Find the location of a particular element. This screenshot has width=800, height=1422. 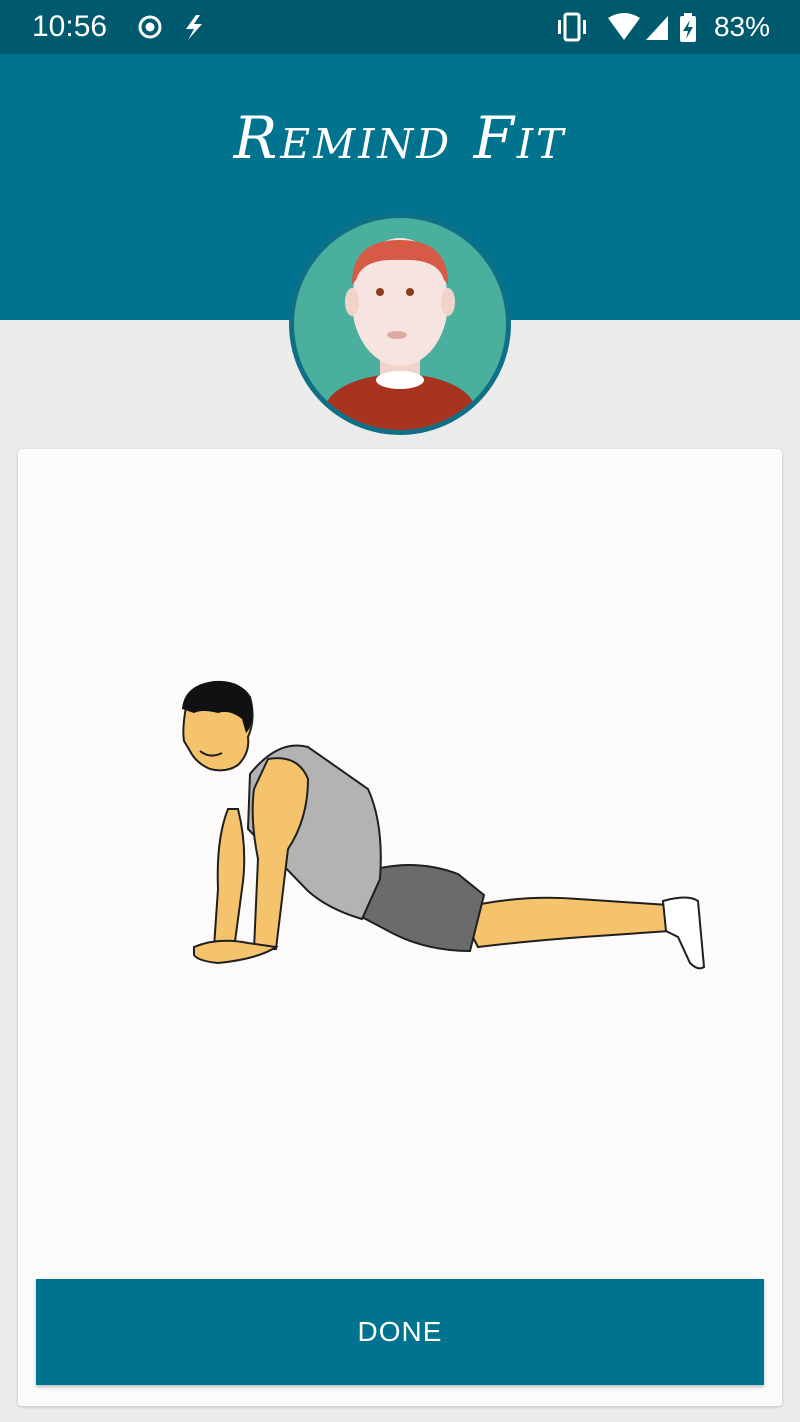

done-button: DONE is located at coordinates (400, 1332).